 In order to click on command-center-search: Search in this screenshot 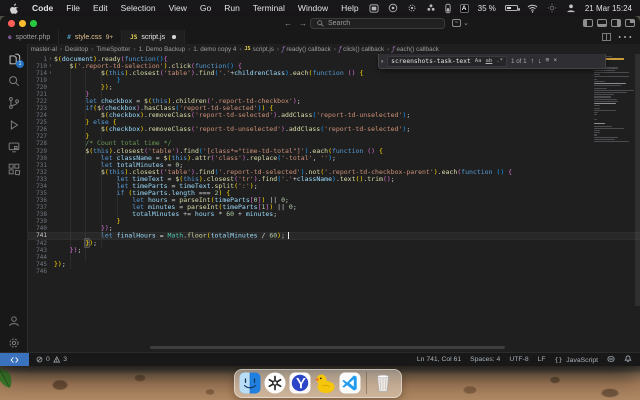, I will do `click(377, 23)`.